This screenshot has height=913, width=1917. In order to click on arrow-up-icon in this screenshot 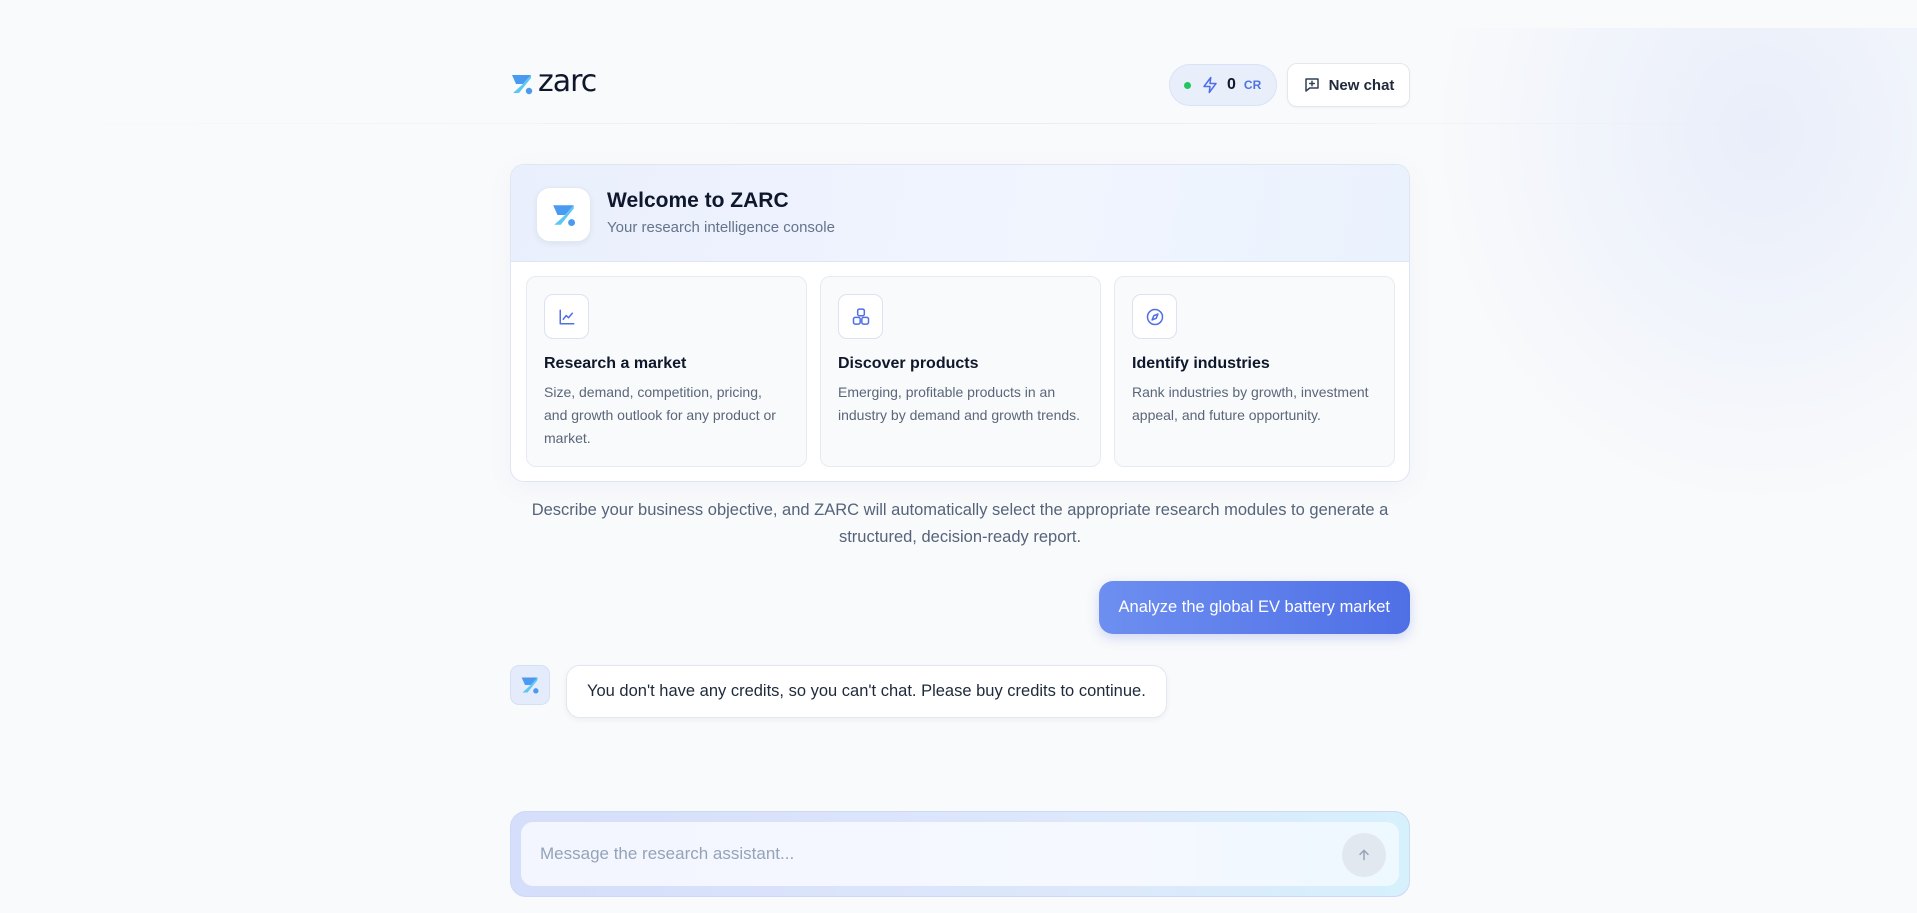, I will do `click(1364, 855)`.